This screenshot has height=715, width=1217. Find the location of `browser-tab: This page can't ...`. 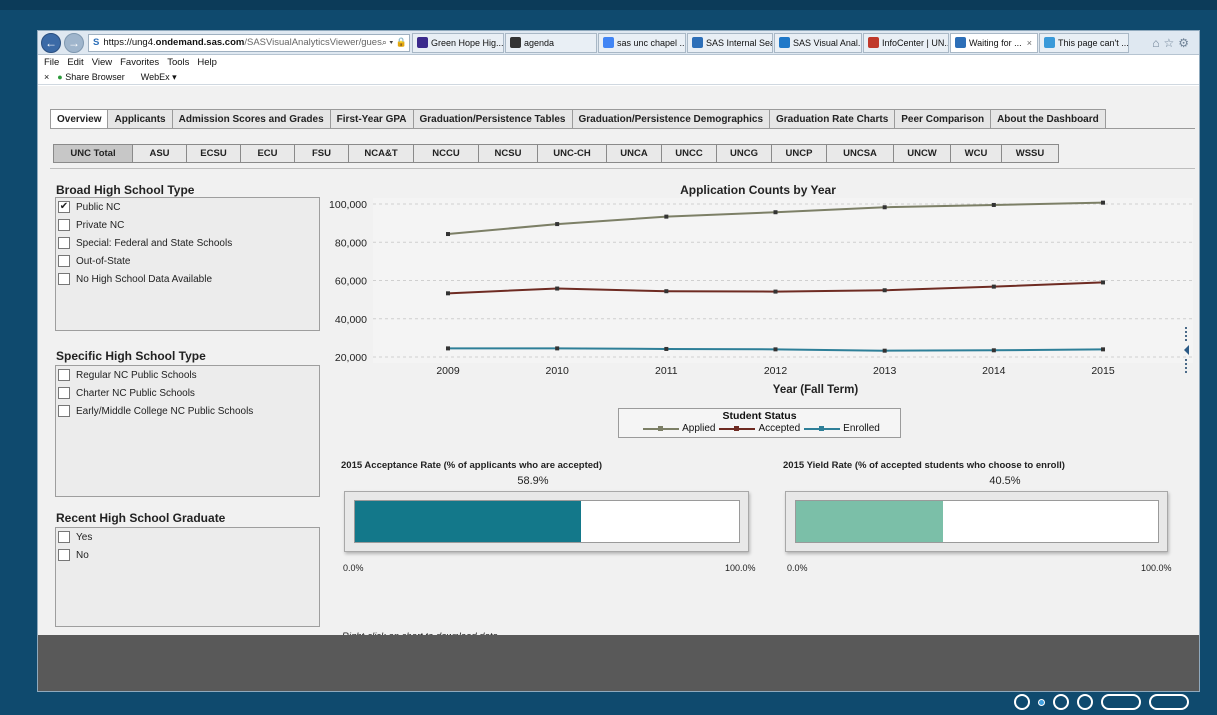

browser-tab: This page can't ... is located at coordinates (1084, 42).